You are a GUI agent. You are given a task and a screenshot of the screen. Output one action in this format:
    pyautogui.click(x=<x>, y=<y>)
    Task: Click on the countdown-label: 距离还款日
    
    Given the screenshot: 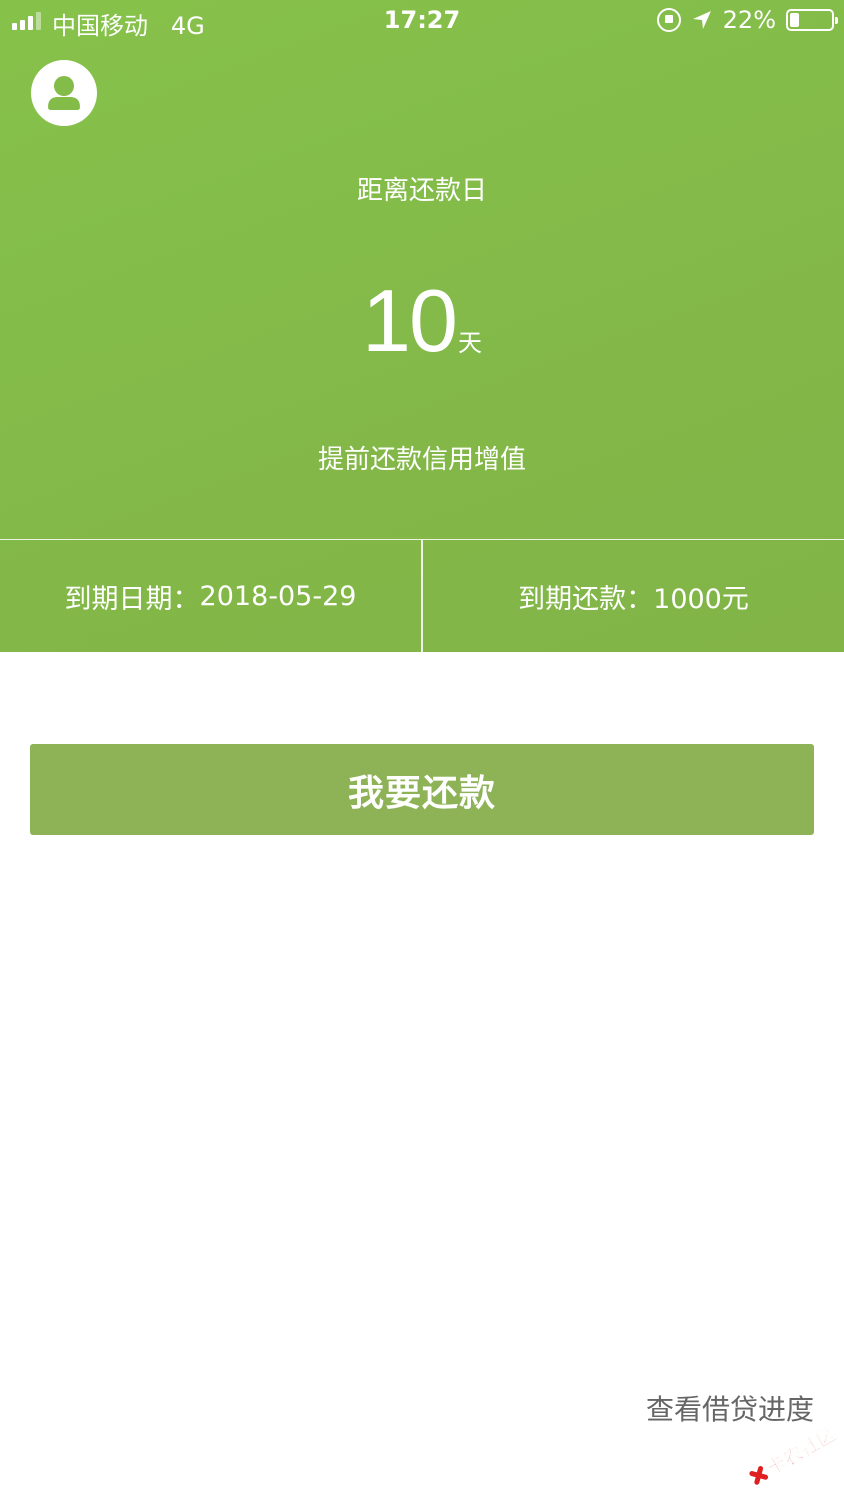 What is the action you would take?
    pyautogui.click(x=421, y=191)
    